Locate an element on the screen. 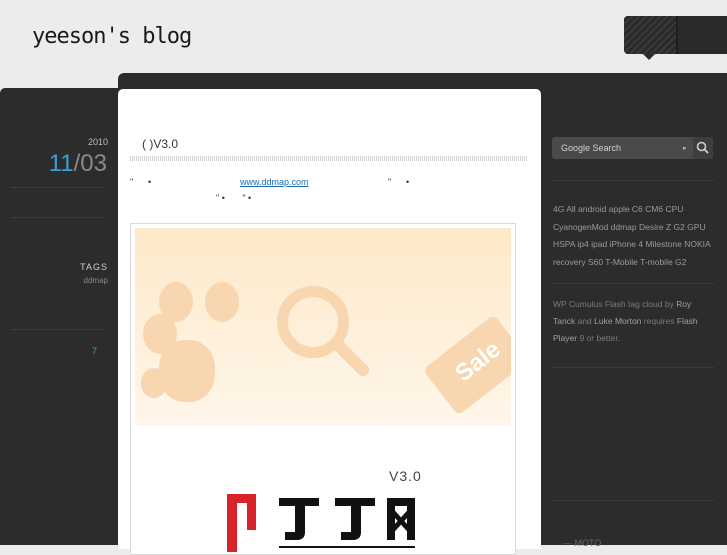 The image size is (727, 555). header-widget-divider is located at coordinates (677, 35).